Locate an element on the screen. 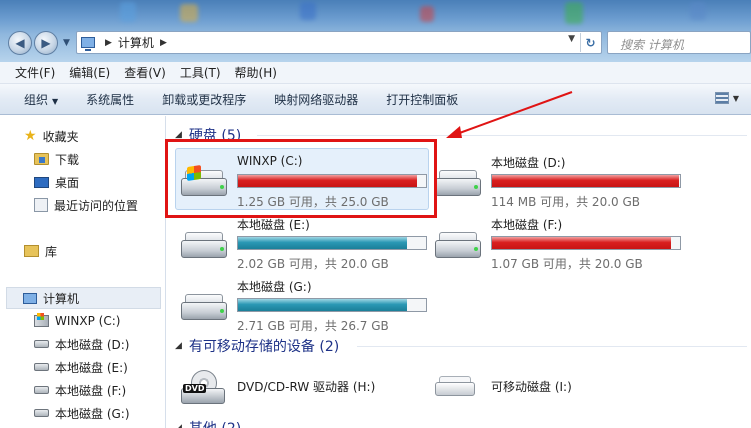 Image resolution: width=751 pixels, height=428 pixels. annotation-arrow is located at coordinates (509, 114).